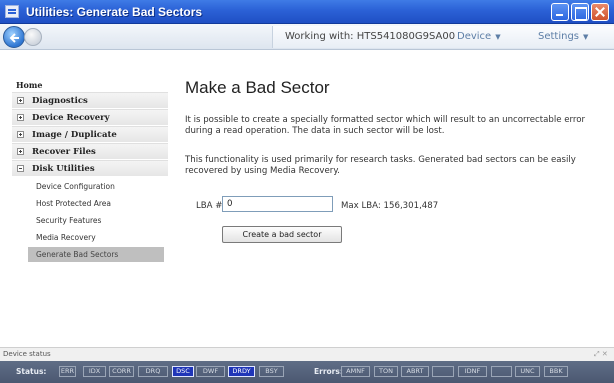 The width and height of the screenshot is (614, 383). Describe the element at coordinates (560, 12) in the screenshot. I see `minimize-button` at that location.